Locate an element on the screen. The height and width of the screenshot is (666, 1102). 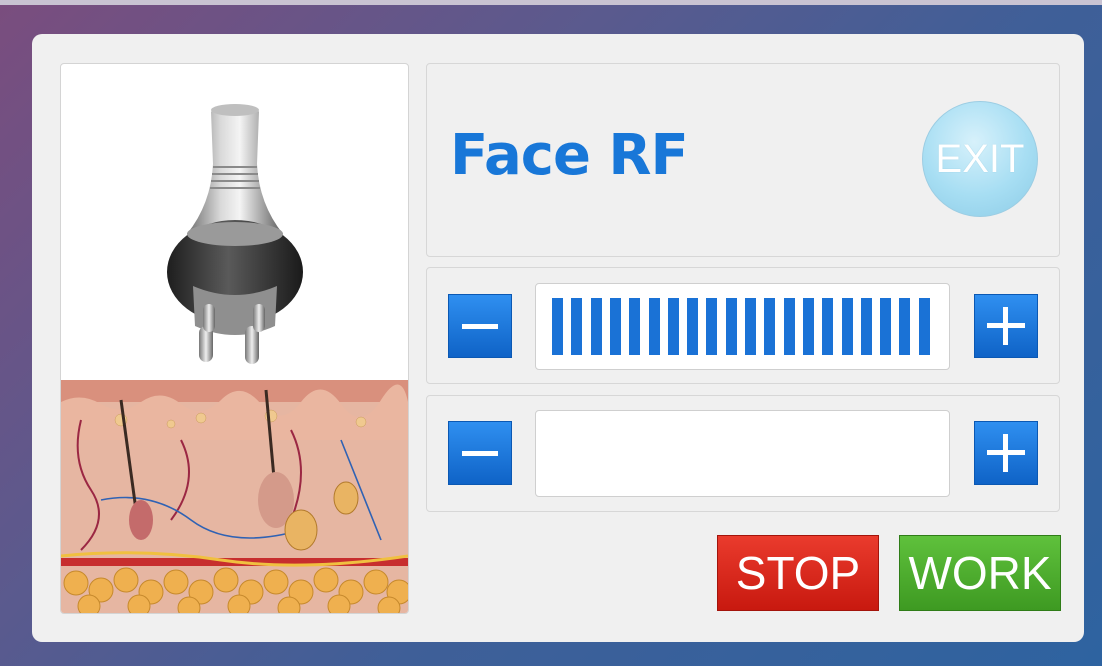
skin-cross-section-image is located at coordinates (234, 496).